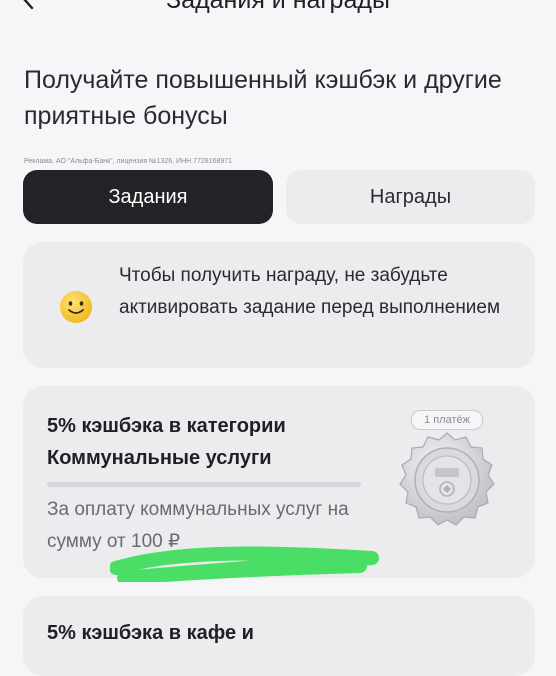  I want to click on smiley-emoji-icon, so click(76, 307).